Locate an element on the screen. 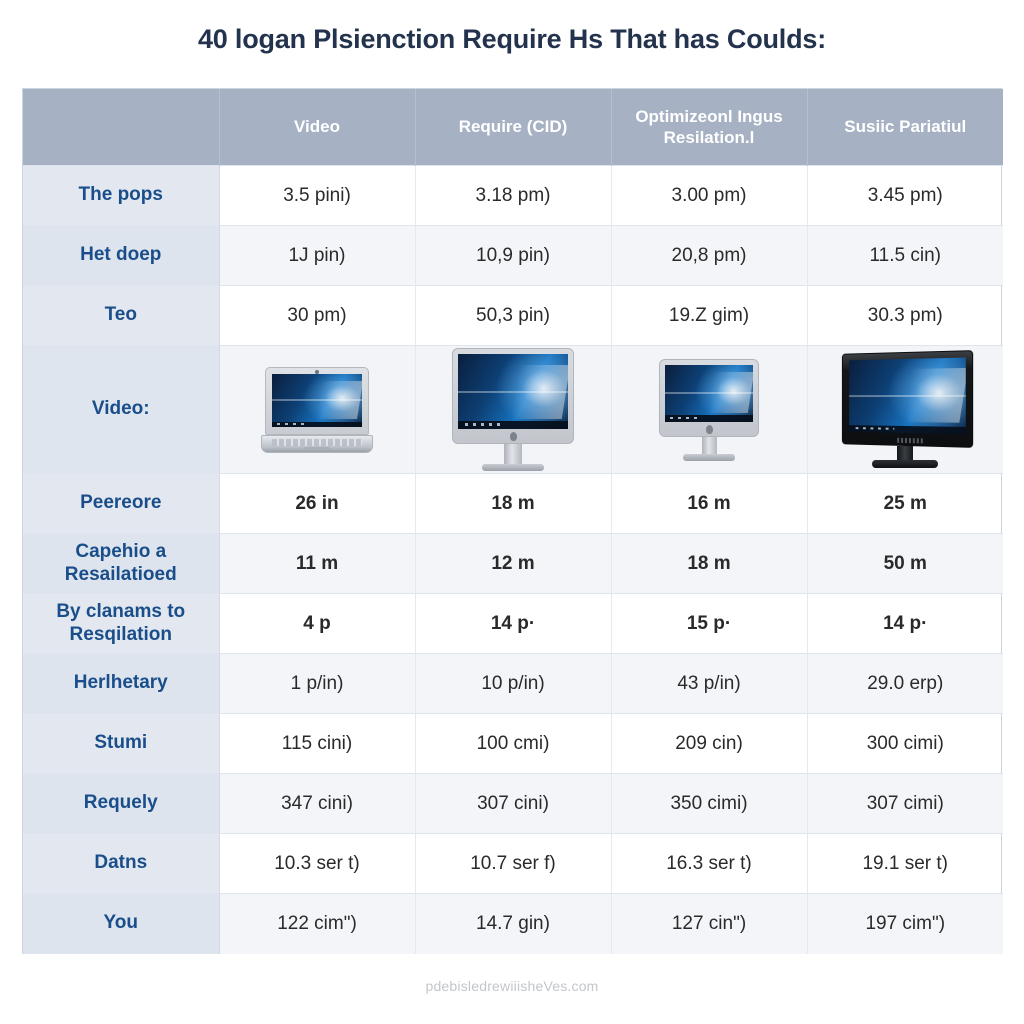 This screenshot has height=1024, width=1024. column-header-1: Video is located at coordinates (317, 127).